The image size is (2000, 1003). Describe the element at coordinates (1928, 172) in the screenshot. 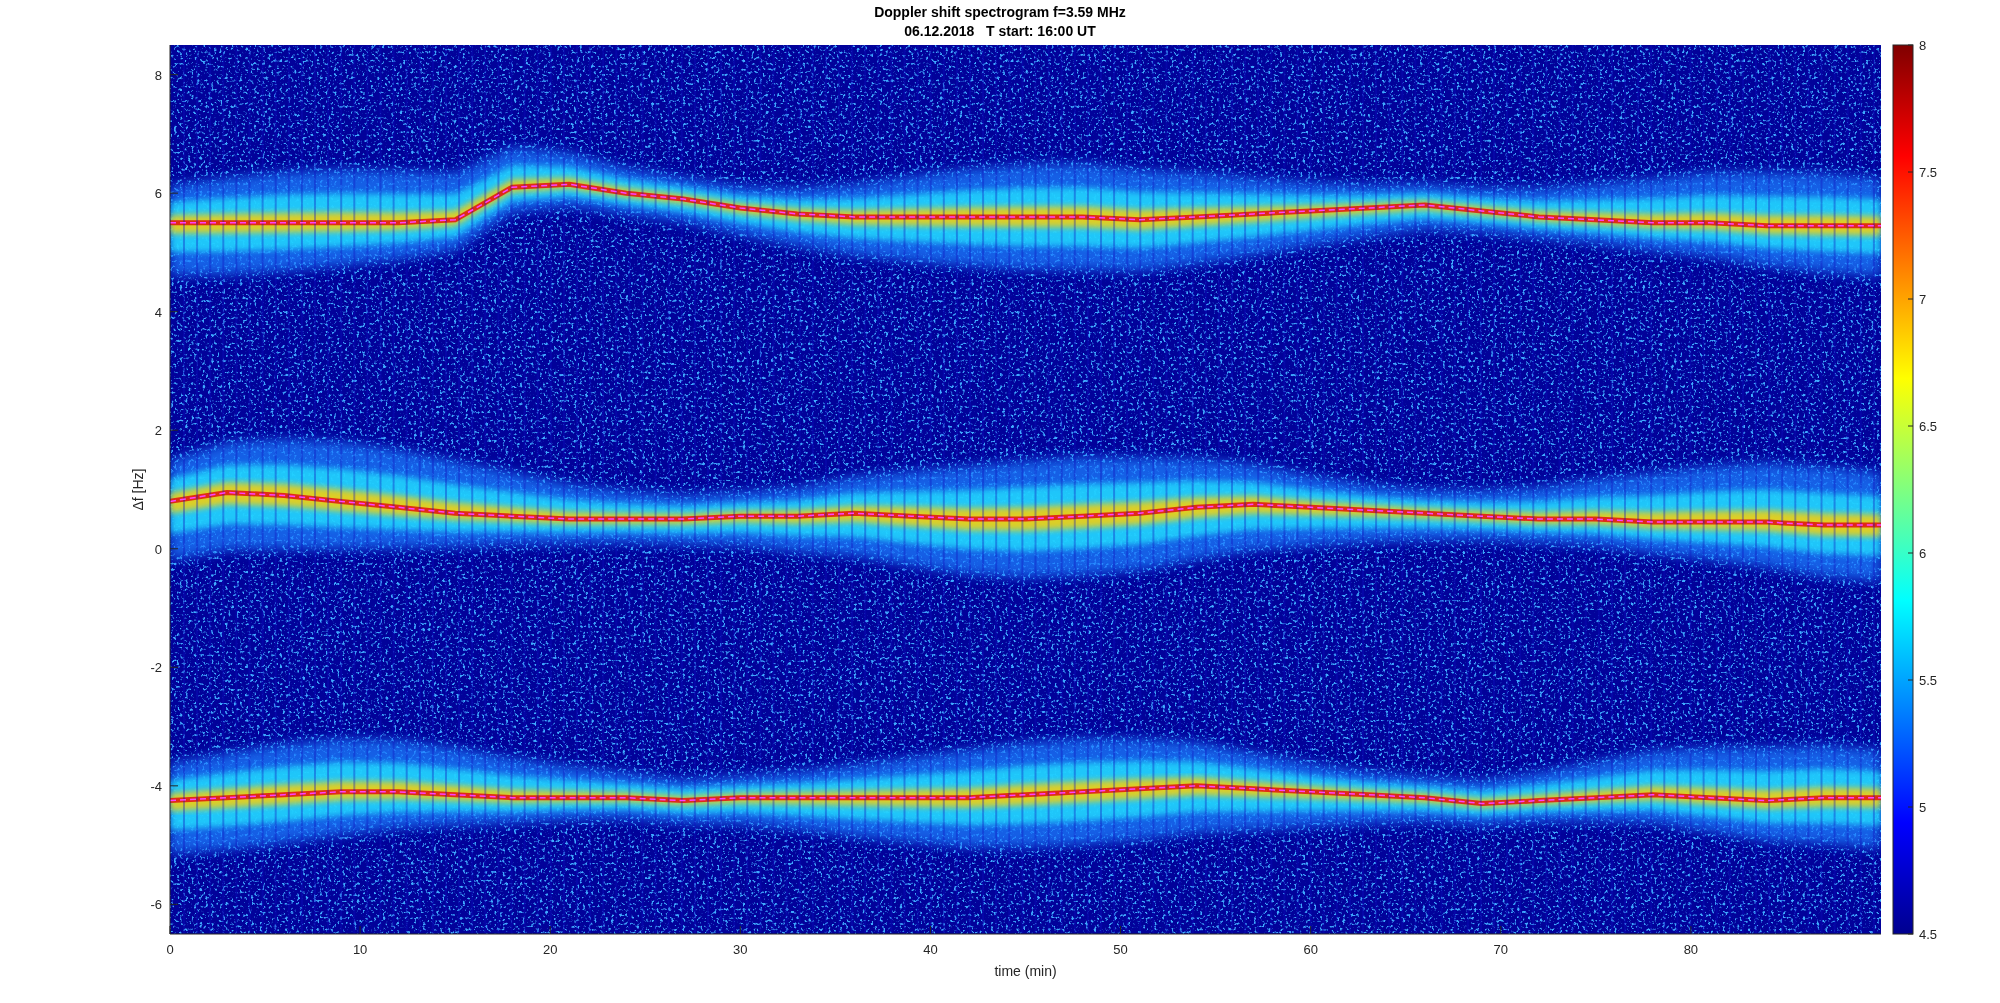

I see `colorbar-tick-label: 7.5` at that location.